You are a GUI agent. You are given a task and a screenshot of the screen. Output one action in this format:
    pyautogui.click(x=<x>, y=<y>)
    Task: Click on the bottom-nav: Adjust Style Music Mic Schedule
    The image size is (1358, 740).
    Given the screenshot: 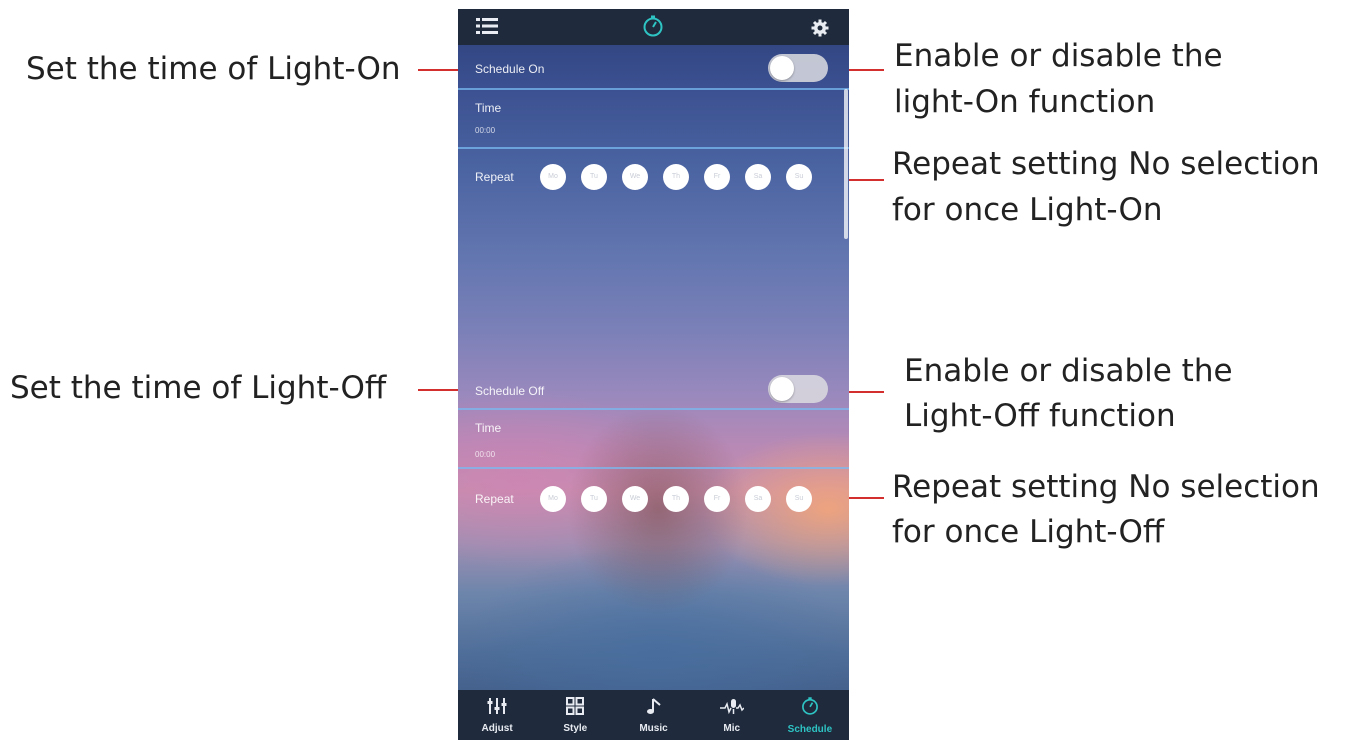 What is the action you would take?
    pyautogui.click(x=653, y=715)
    